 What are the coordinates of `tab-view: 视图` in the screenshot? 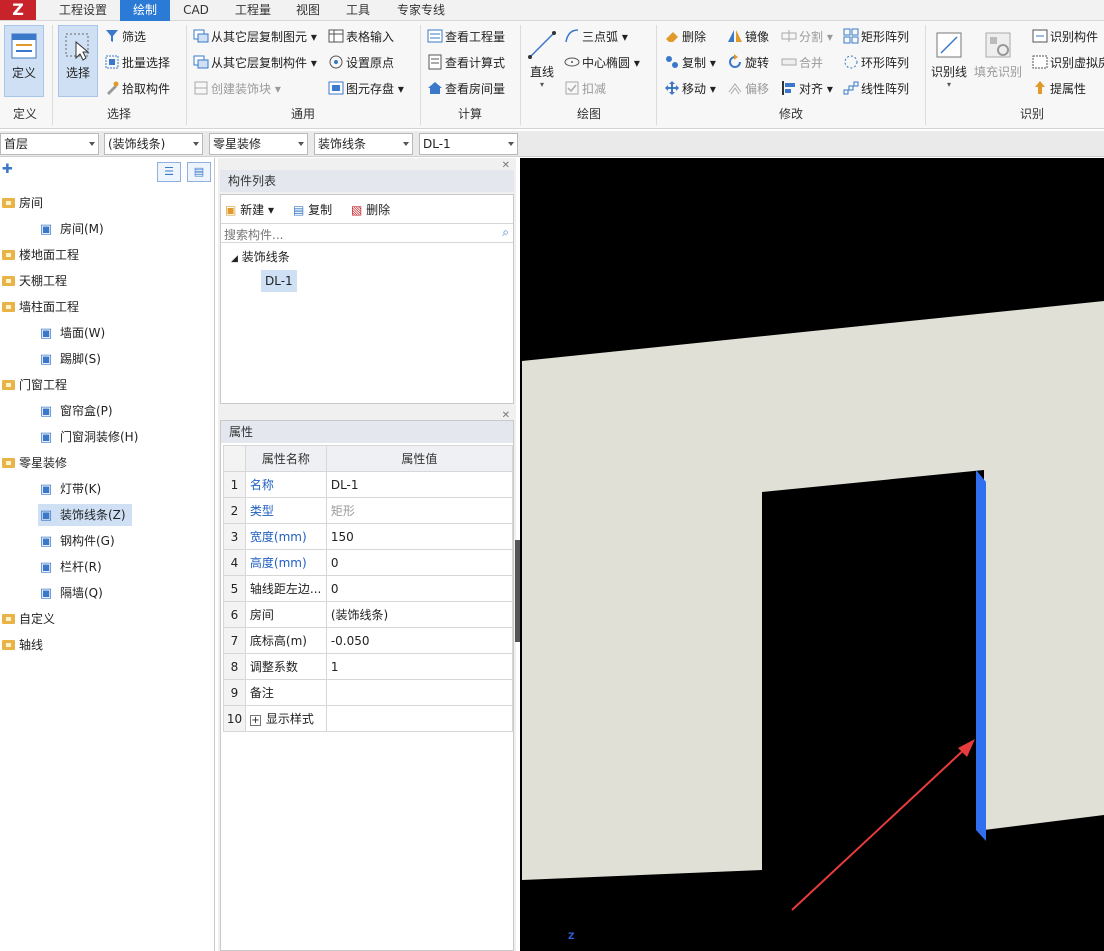 It's located at (308, 10).